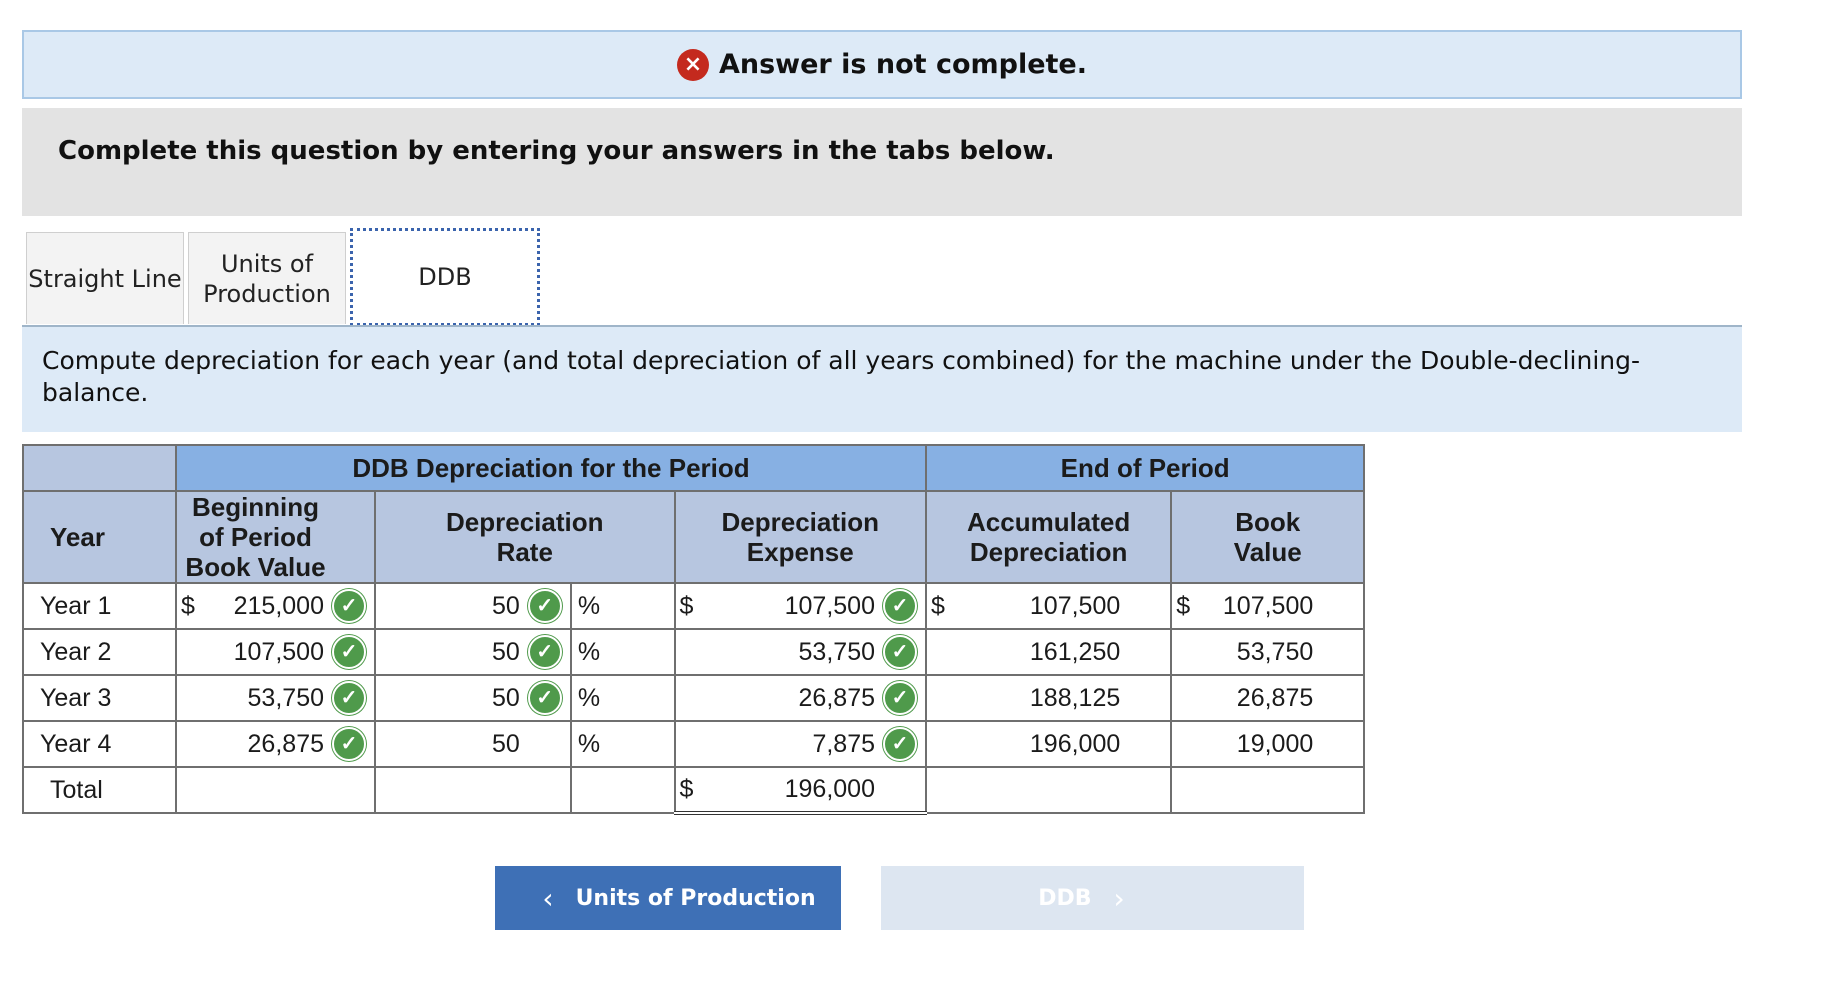  What do you see at coordinates (1268, 537) in the screenshot?
I see `col-header-book: Book Value` at bounding box center [1268, 537].